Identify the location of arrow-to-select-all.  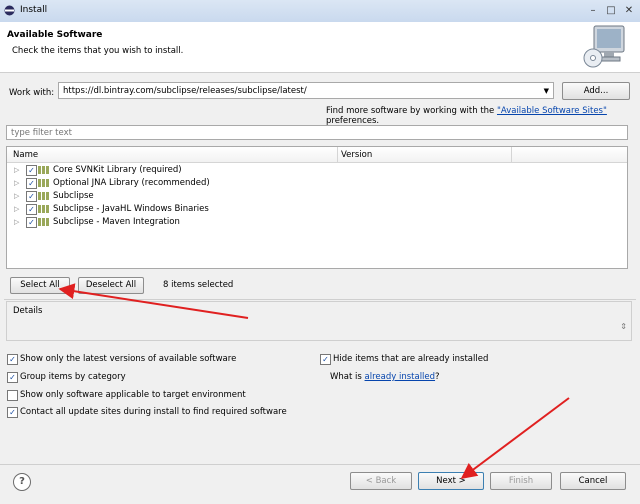
(153, 301).